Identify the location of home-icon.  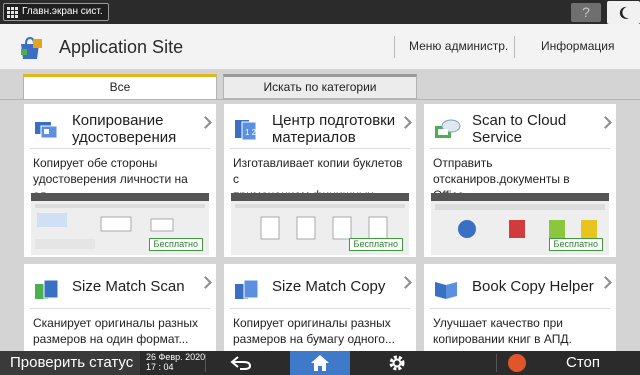
(320, 363).